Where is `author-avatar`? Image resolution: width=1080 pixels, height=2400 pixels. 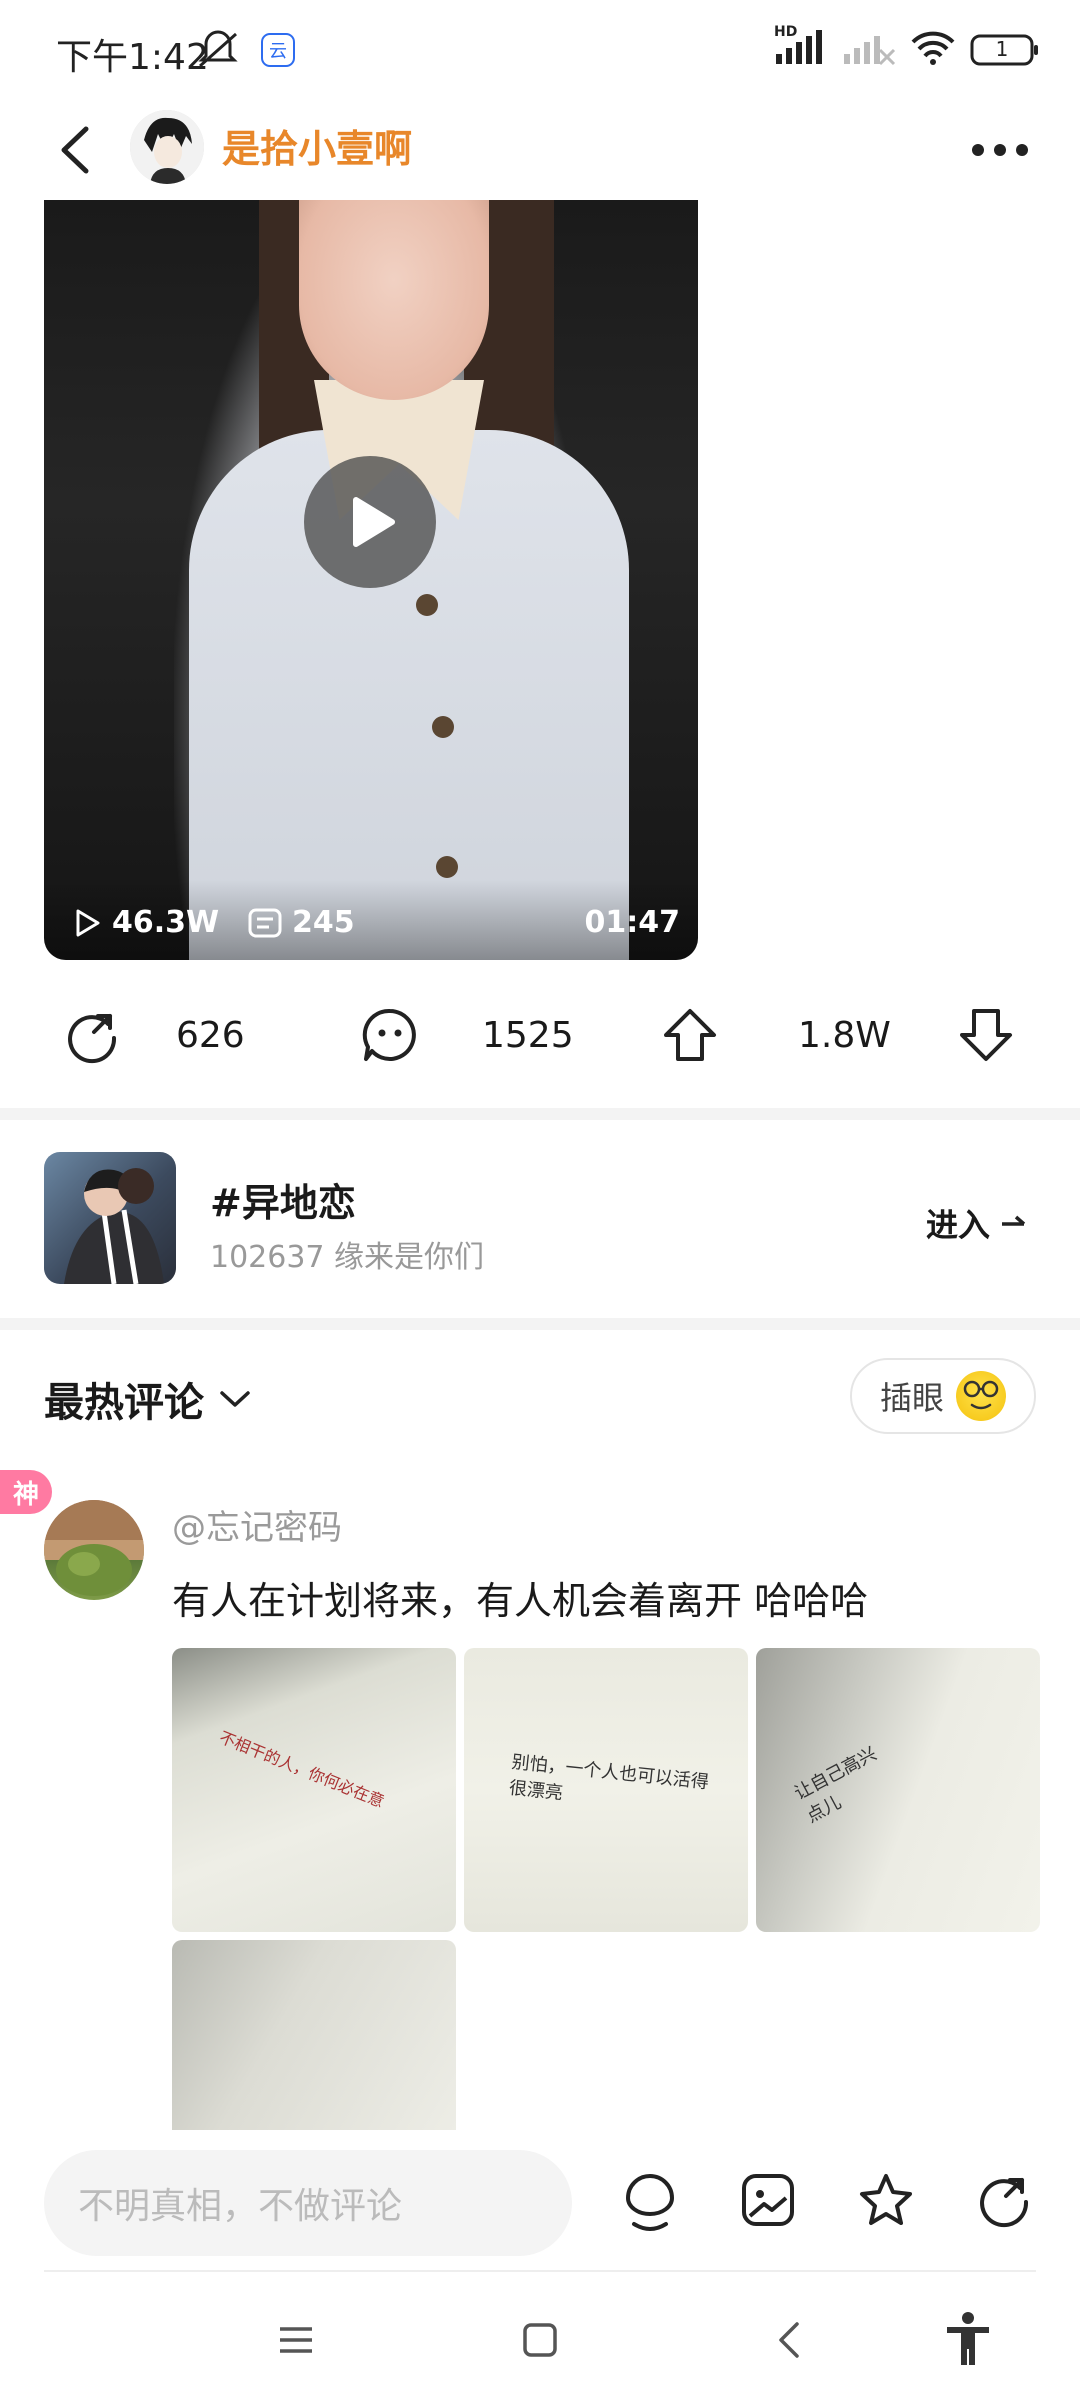 author-avatar is located at coordinates (167, 147).